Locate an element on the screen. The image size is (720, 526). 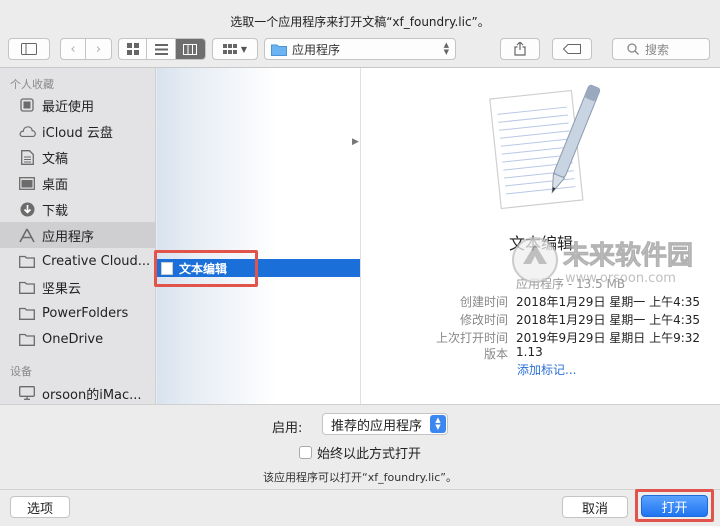
path-label: 应用程序 is located at coordinates (316, 49).